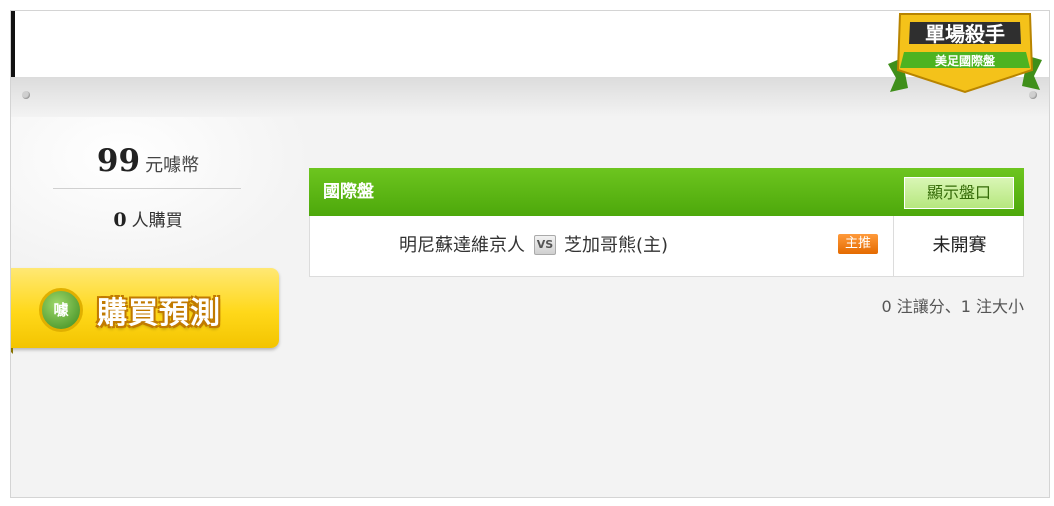 Image resolution: width=1054 pixels, height=506 pixels. What do you see at coordinates (965, 34) in the screenshot?
I see `badge-title: 單場殺手` at bounding box center [965, 34].